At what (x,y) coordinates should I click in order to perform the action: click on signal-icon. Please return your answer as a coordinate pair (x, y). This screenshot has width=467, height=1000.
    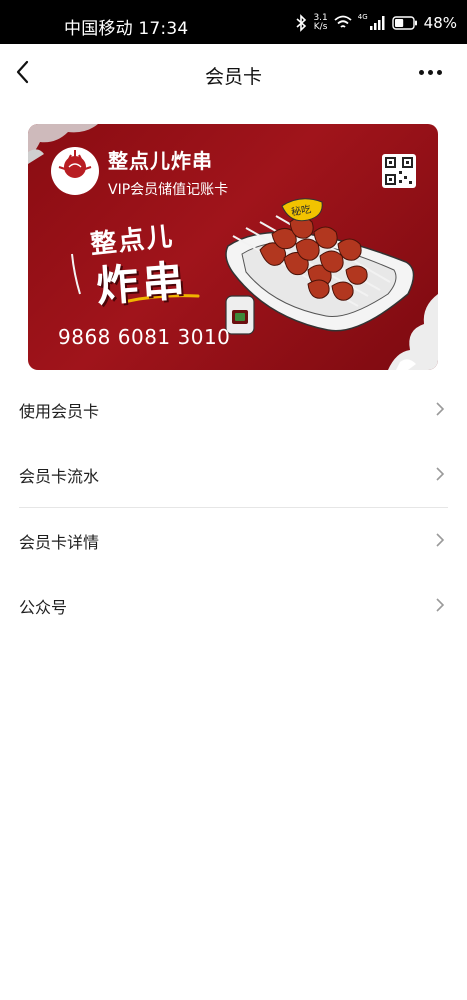
    Looking at the image, I should click on (377, 23).